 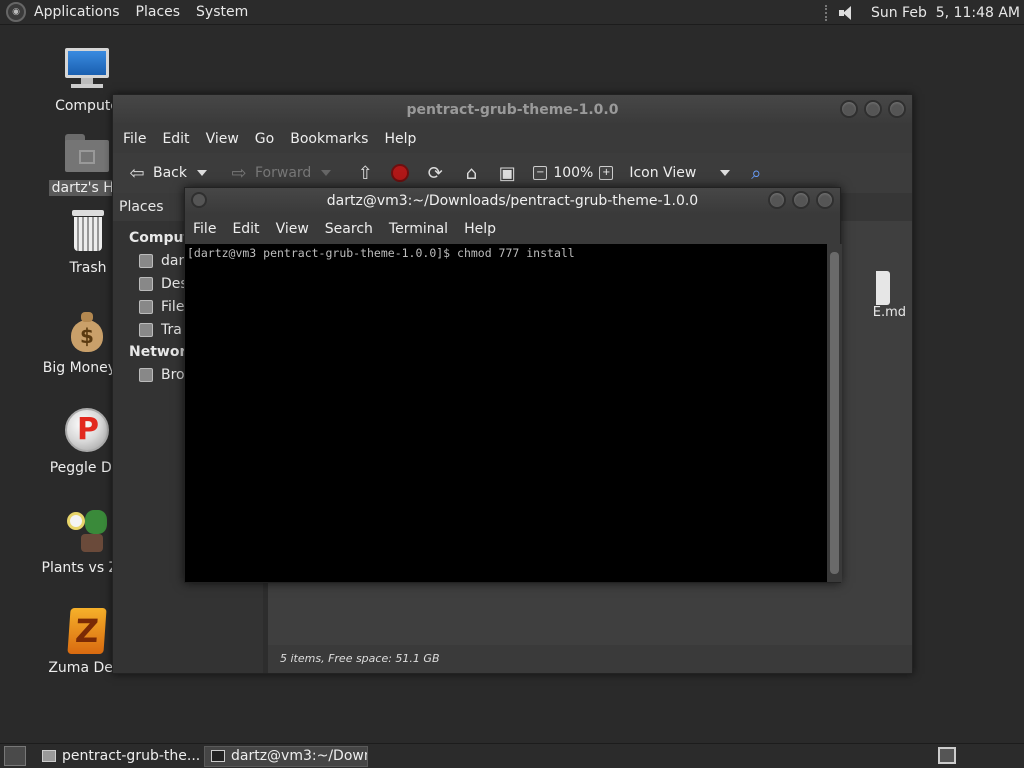 I want to click on home-icon: ⌂, so click(x=471, y=173).